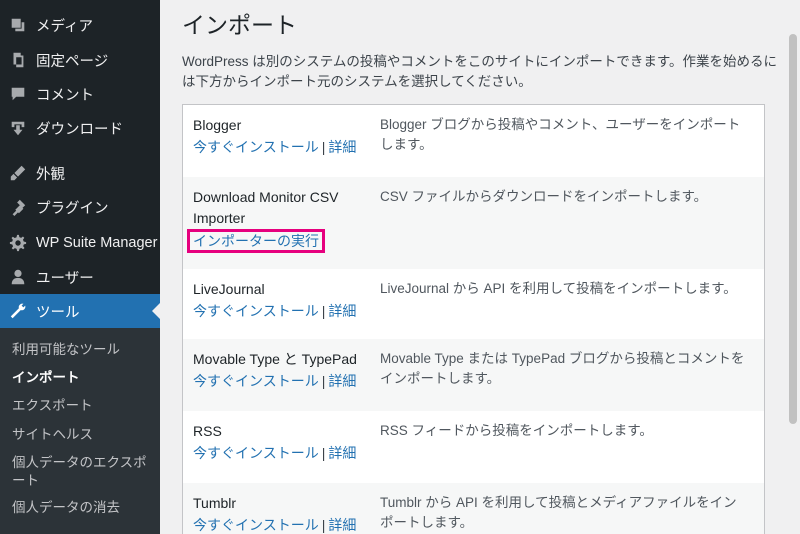 Image resolution: width=800 pixels, height=534 pixels. What do you see at coordinates (207, 431) in the screenshot?
I see `importer-name: RSS` at bounding box center [207, 431].